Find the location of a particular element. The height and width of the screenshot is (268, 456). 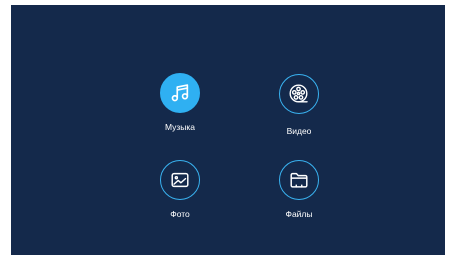

folder-icon is located at coordinates (299, 180).